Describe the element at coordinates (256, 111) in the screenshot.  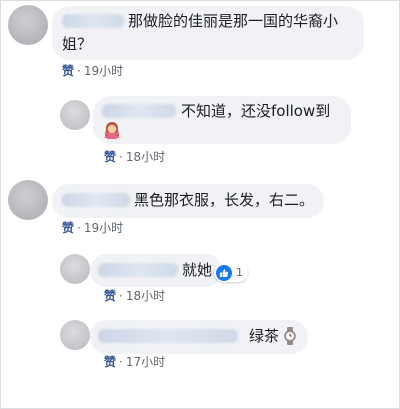
I see `comment-text: 不知道，还没follow到` at that location.